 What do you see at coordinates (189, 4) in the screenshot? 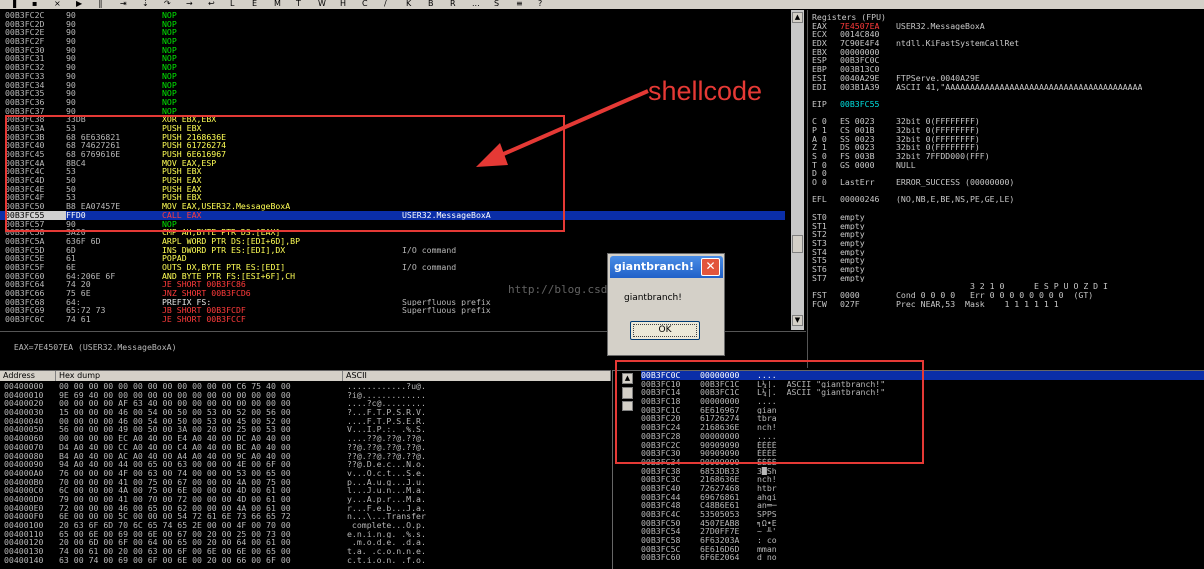
I see `toolbar-button: →` at bounding box center [189, 4].